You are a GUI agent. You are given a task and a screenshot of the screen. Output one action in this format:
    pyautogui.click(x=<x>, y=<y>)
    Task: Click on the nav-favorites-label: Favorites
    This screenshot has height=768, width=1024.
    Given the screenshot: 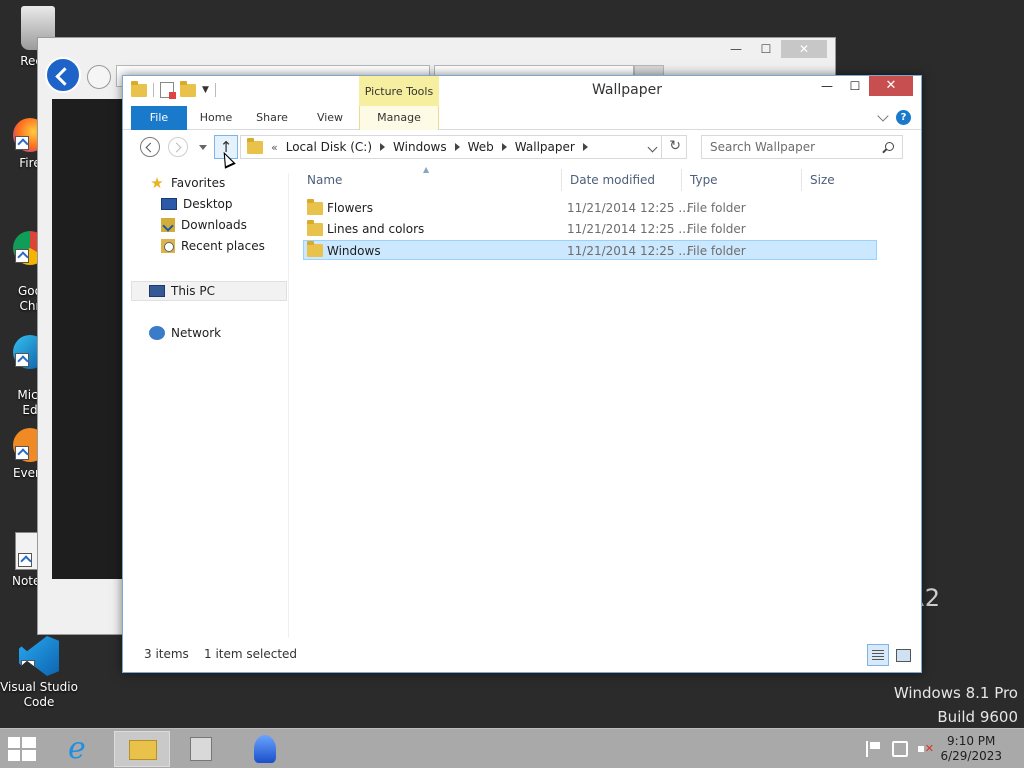 What is the action you would take?
    pyautogui.click(x=198, y=183)
    